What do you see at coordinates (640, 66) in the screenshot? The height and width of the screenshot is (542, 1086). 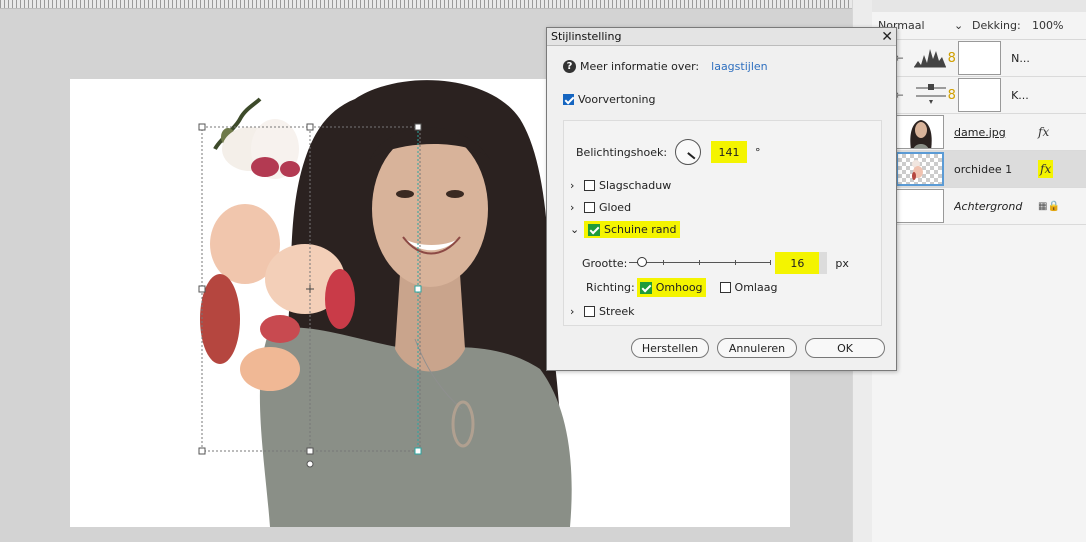 I see `info-text: Meer informatie over:` at bounding box center [640, 66].